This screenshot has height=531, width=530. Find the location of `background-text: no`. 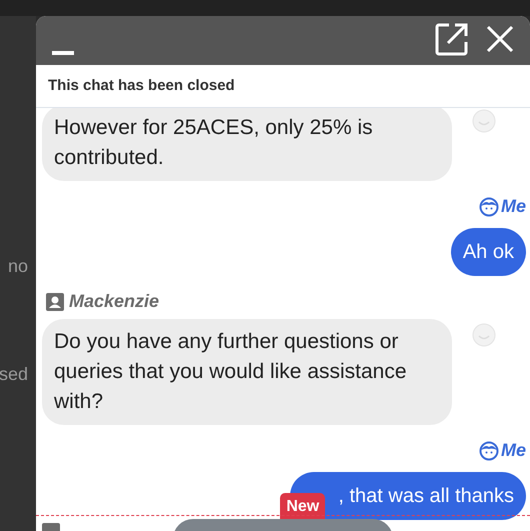

background-text: no is located at coordinates (18, 266).